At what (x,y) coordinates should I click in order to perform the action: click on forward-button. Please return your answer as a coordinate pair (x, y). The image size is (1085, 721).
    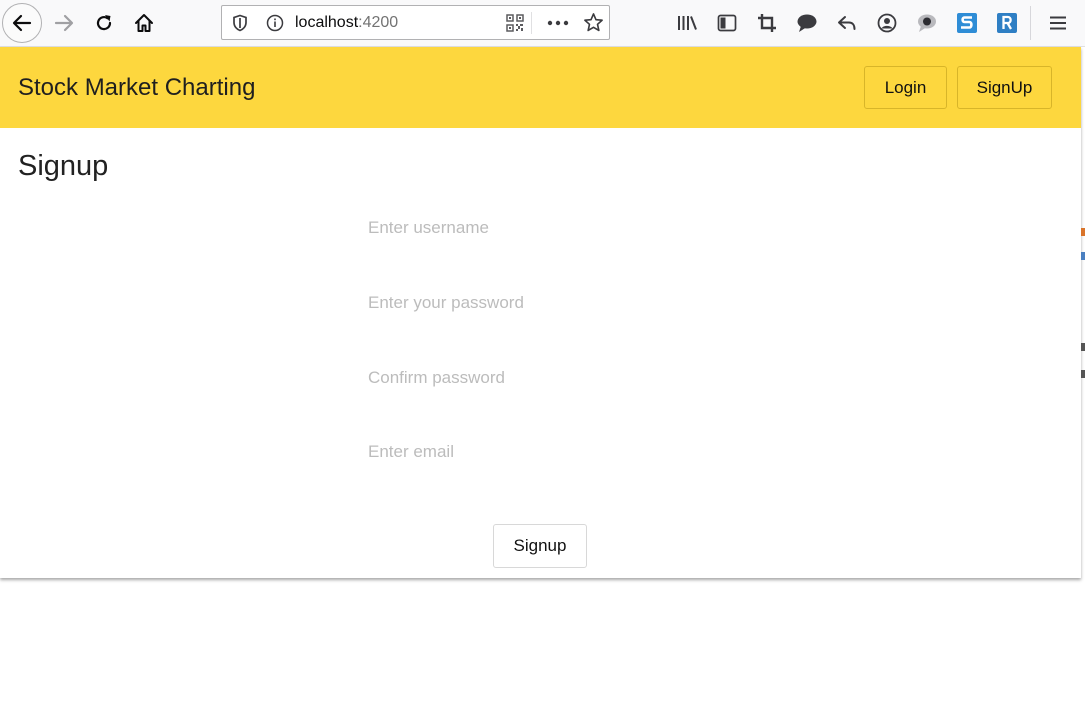
    Looking at the image, I should click on (64, 23).